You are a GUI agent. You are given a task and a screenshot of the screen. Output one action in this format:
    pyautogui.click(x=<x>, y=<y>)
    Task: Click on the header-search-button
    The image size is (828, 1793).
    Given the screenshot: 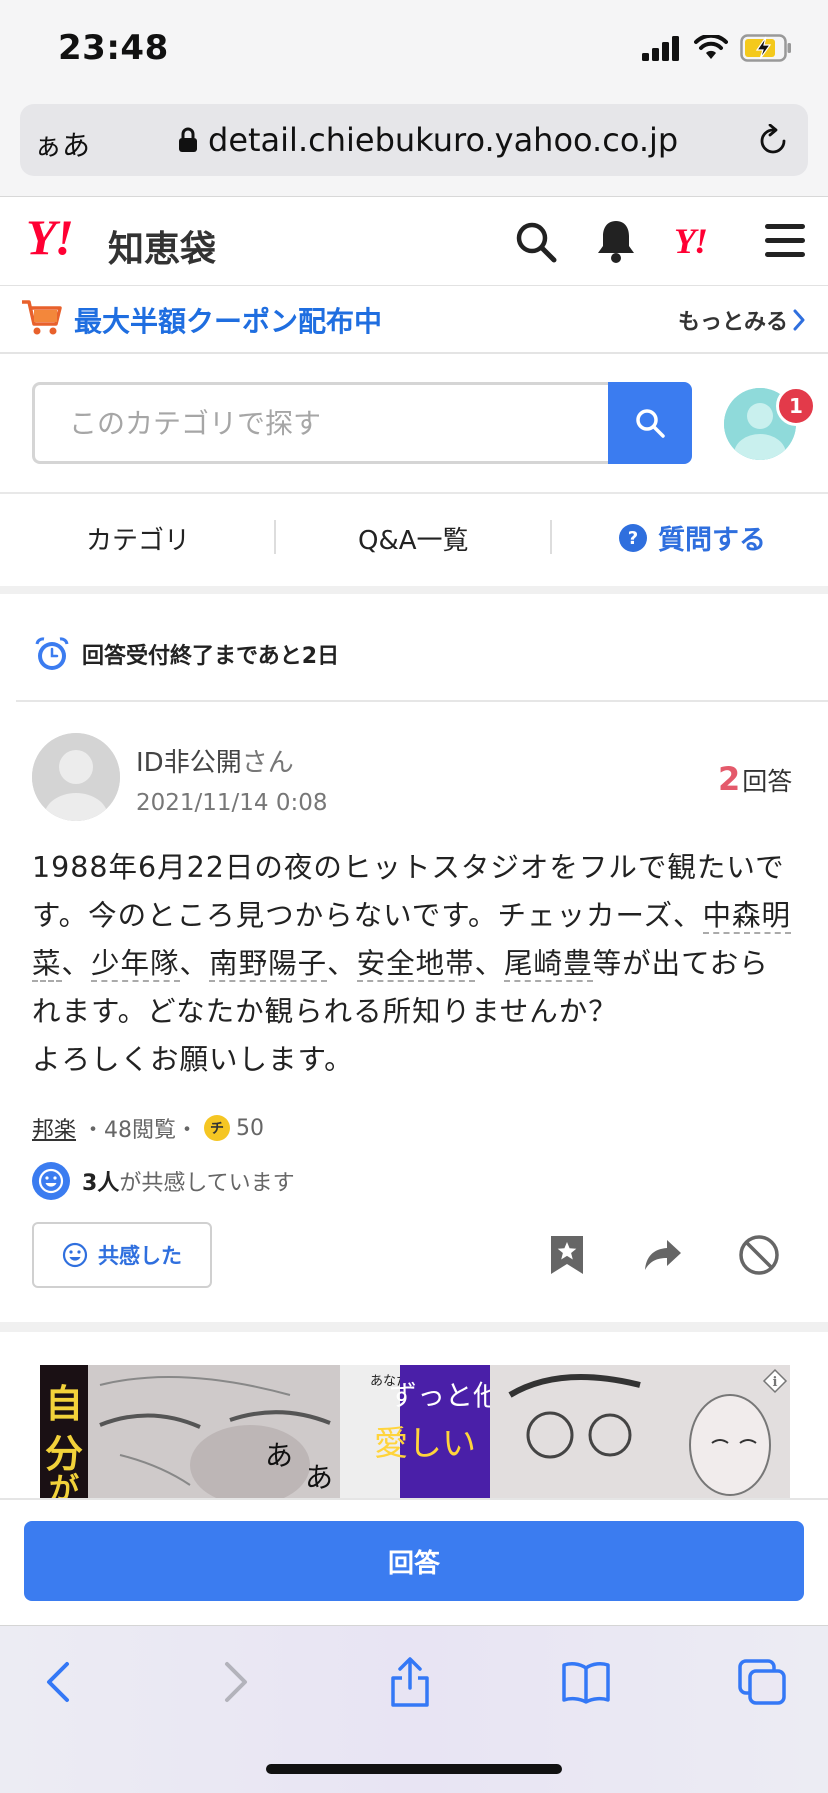 What is the action you would take?
    pyautogui.click(x=536, y=244)
    